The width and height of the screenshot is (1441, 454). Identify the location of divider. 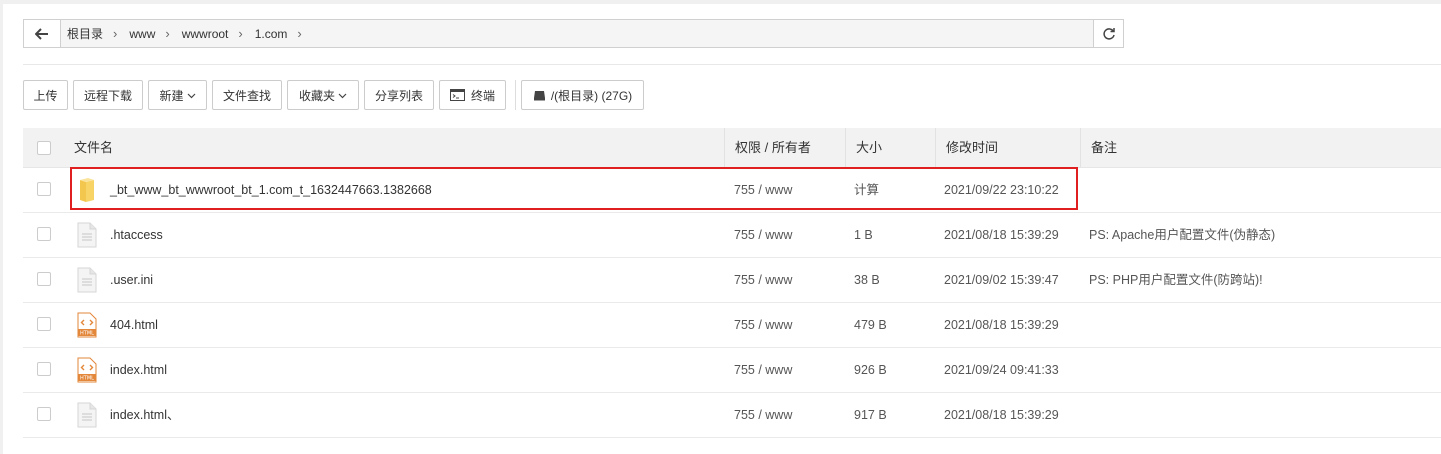
(732, 64).